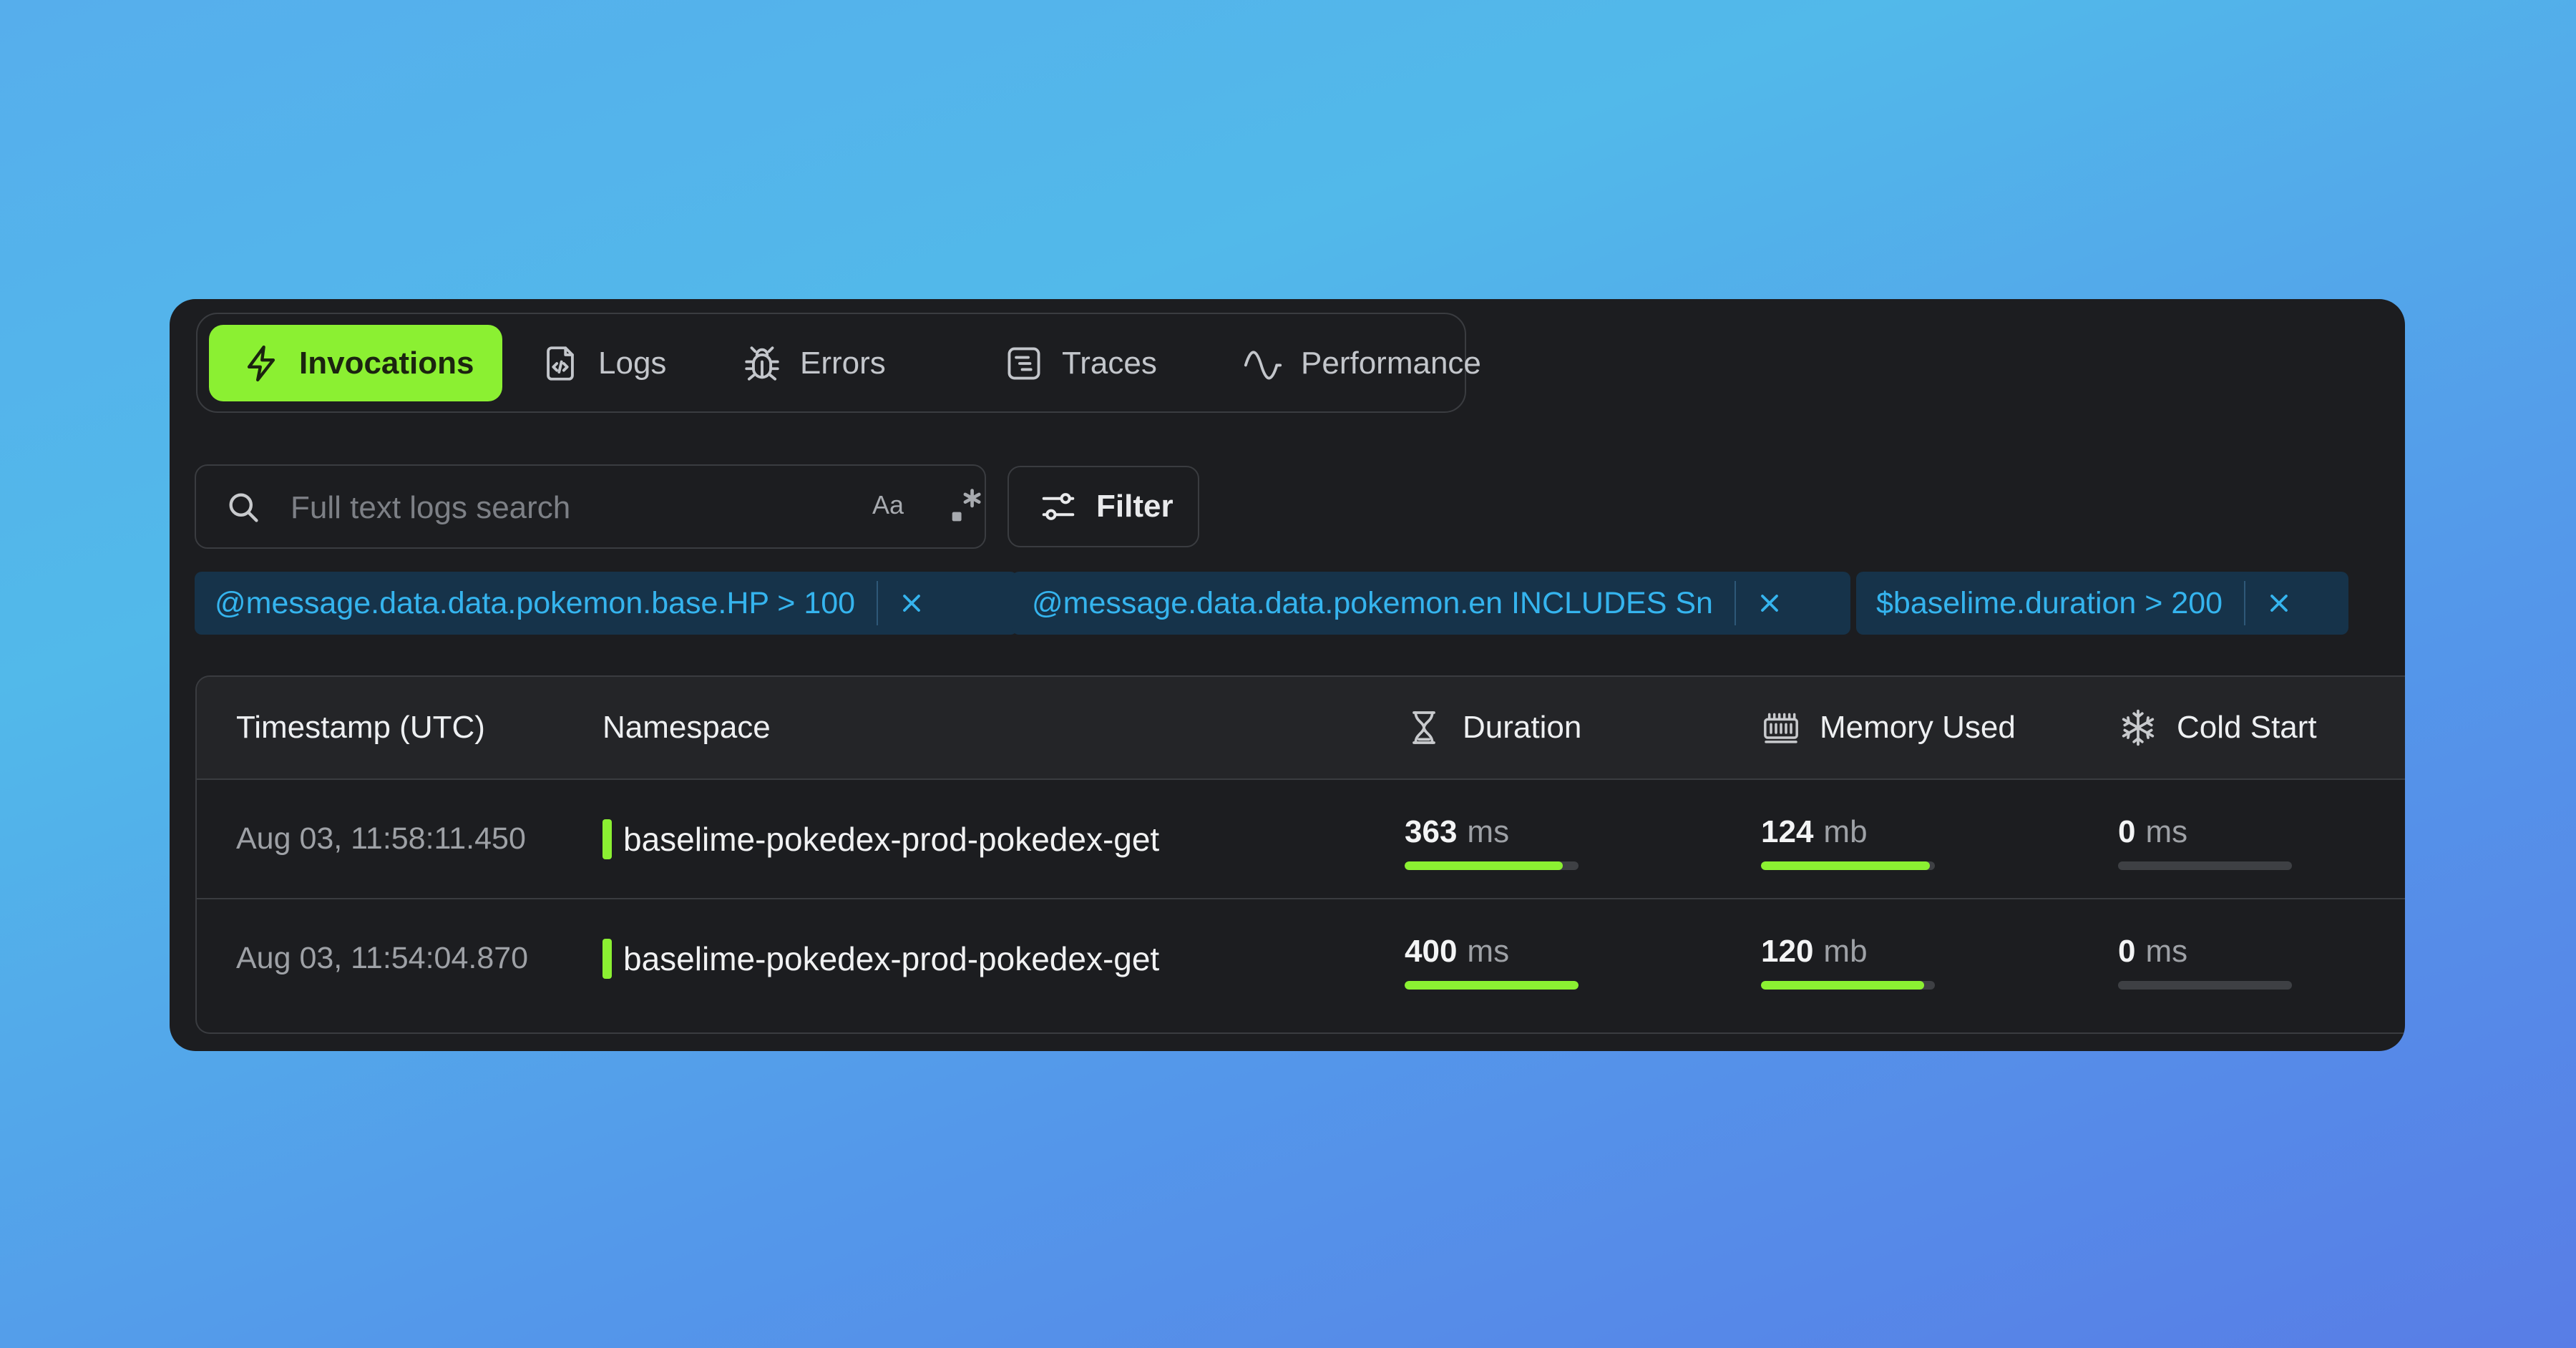 This screenshot has width=2576, height=1348. What do you see at coordinates (762, 363) in the screenshot?
I see `bug-icon` at bounding box center [762, 363].